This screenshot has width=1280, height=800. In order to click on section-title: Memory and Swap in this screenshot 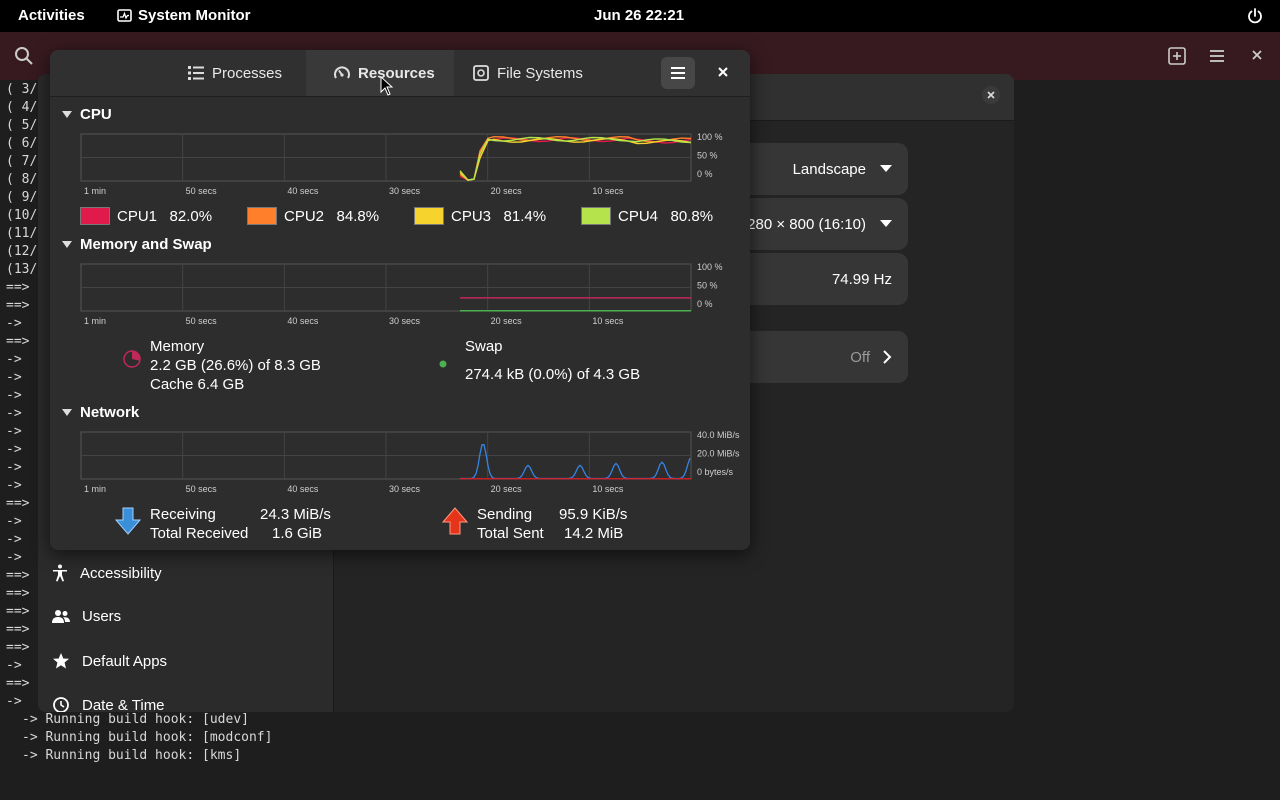, I will do `click(146, 244)`.